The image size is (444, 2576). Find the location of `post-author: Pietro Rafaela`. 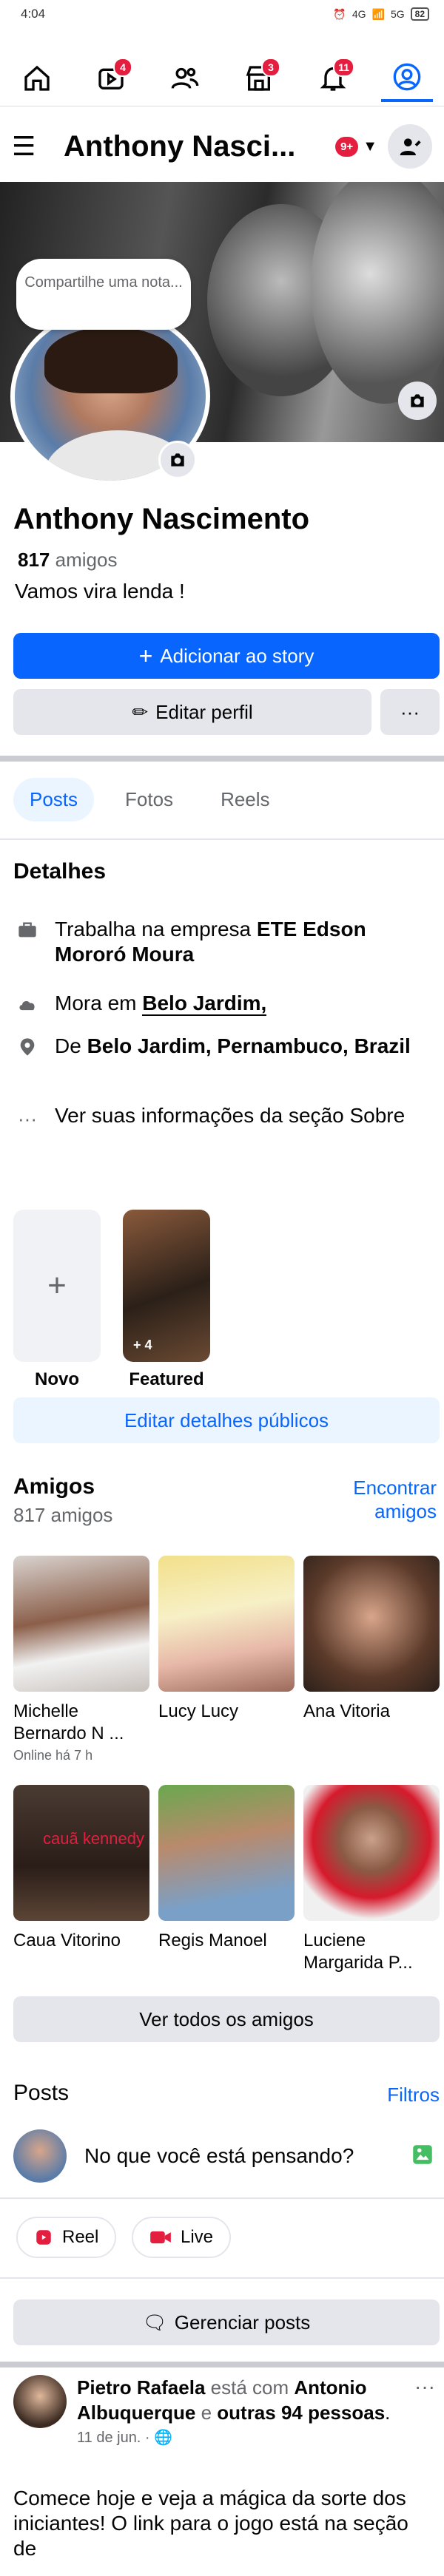

post-author: Pietro Rafaela is located at coordinates (141, 2387).